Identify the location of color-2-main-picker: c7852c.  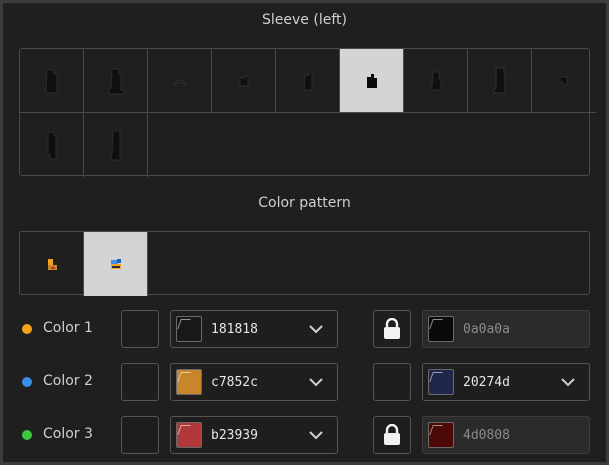
(254, 382).